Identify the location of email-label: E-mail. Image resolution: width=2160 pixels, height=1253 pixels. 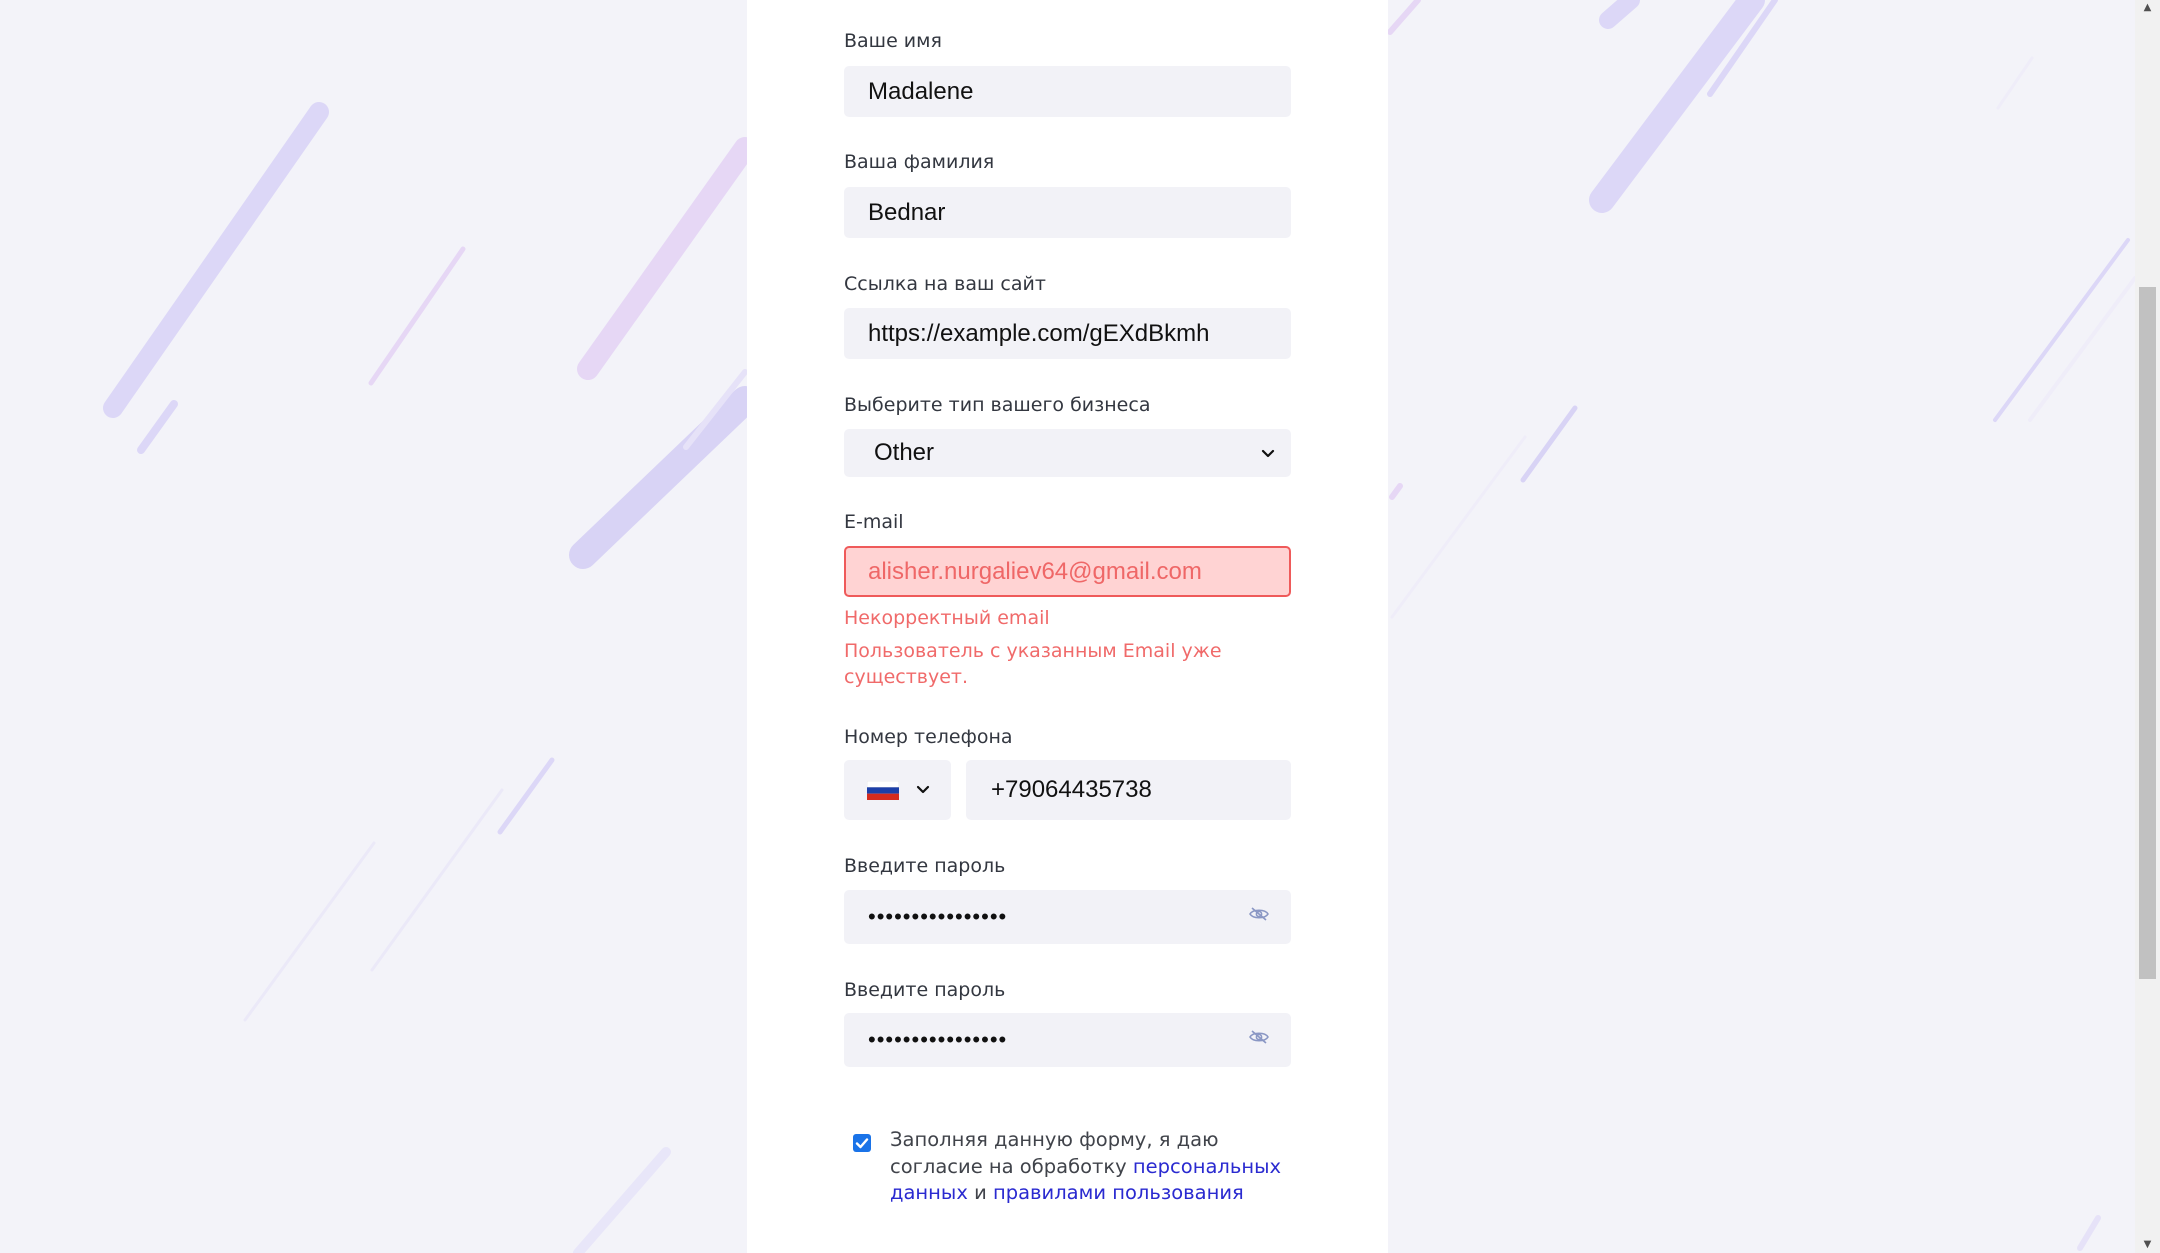
(874, 522).